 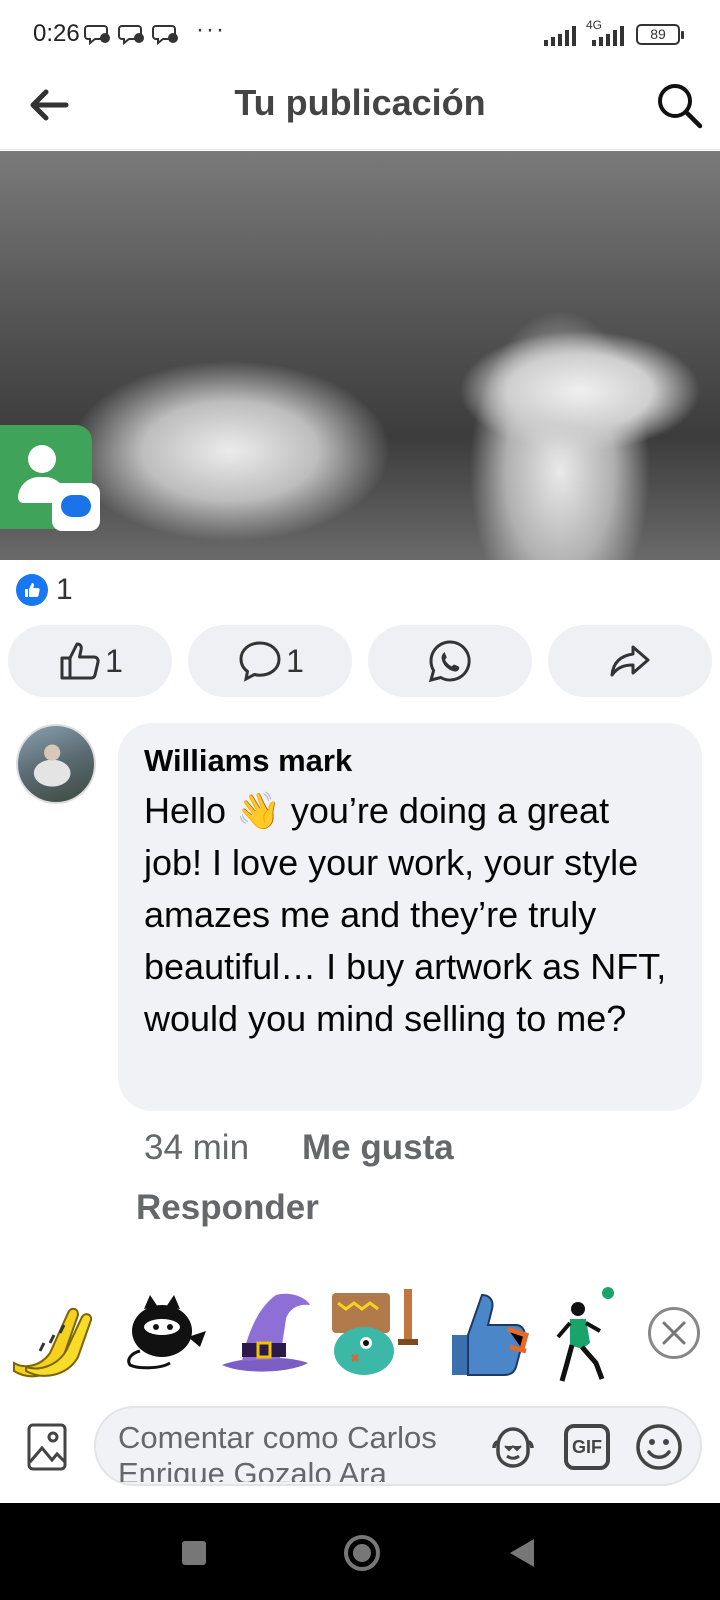 What do you see at coordinates (360, 102) in the screenshot?
I see `page-title: Tu publicación` at bounding box center [360, 102].